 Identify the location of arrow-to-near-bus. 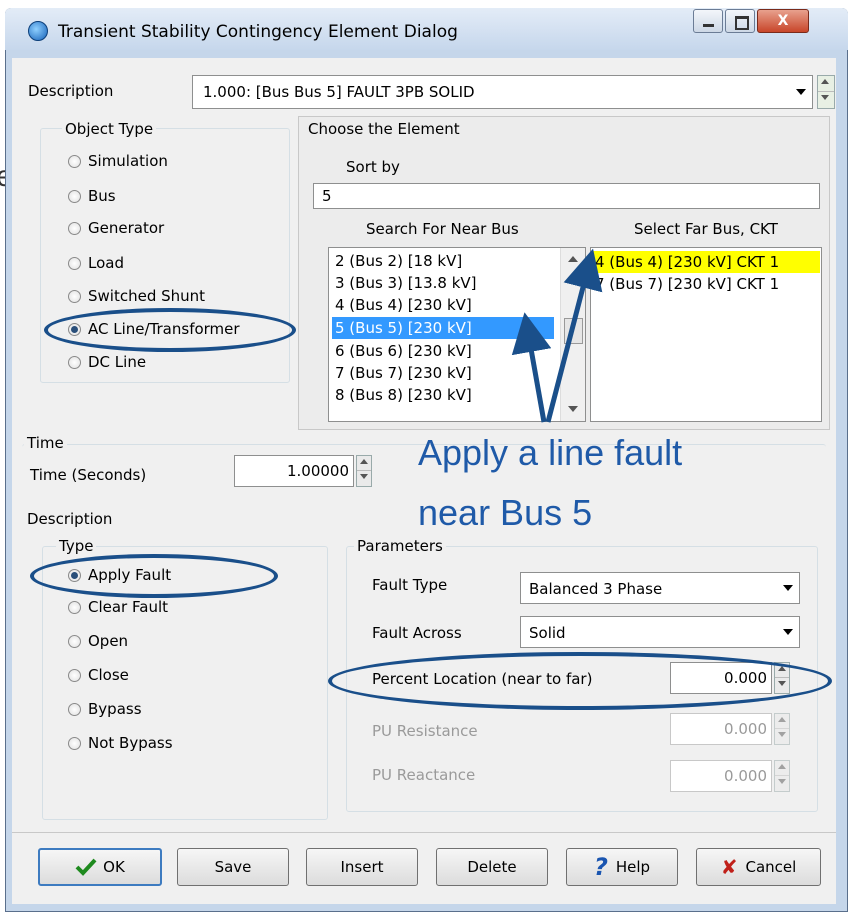
(531, 367).